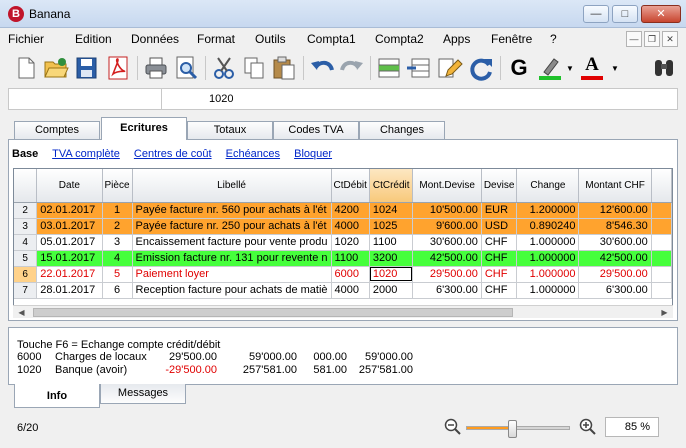 The image size is (686, 448). What do you see at coordinates (26, 274) in the screenshot?
I see `row-number-cell: 6` at bounding box center [26, 274].